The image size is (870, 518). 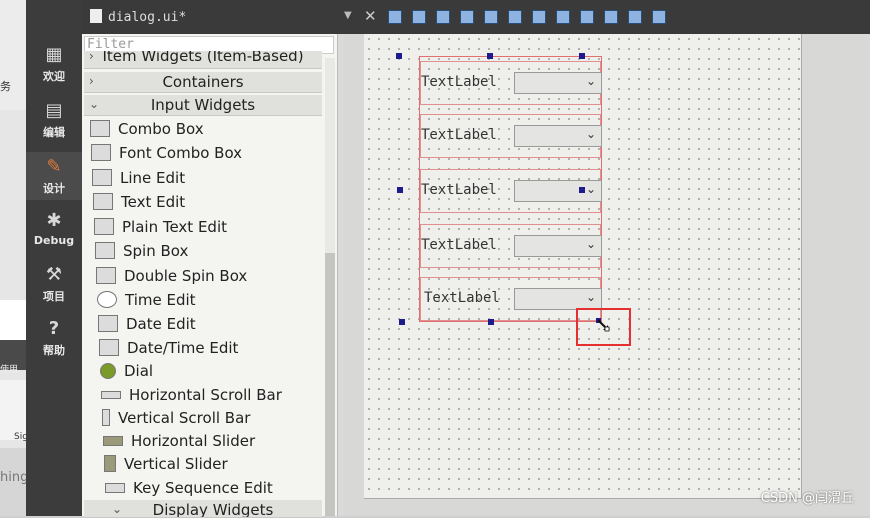 I want to click on widget-horizontal-slider: Horizontal Slider, so click(x=179, y=443).